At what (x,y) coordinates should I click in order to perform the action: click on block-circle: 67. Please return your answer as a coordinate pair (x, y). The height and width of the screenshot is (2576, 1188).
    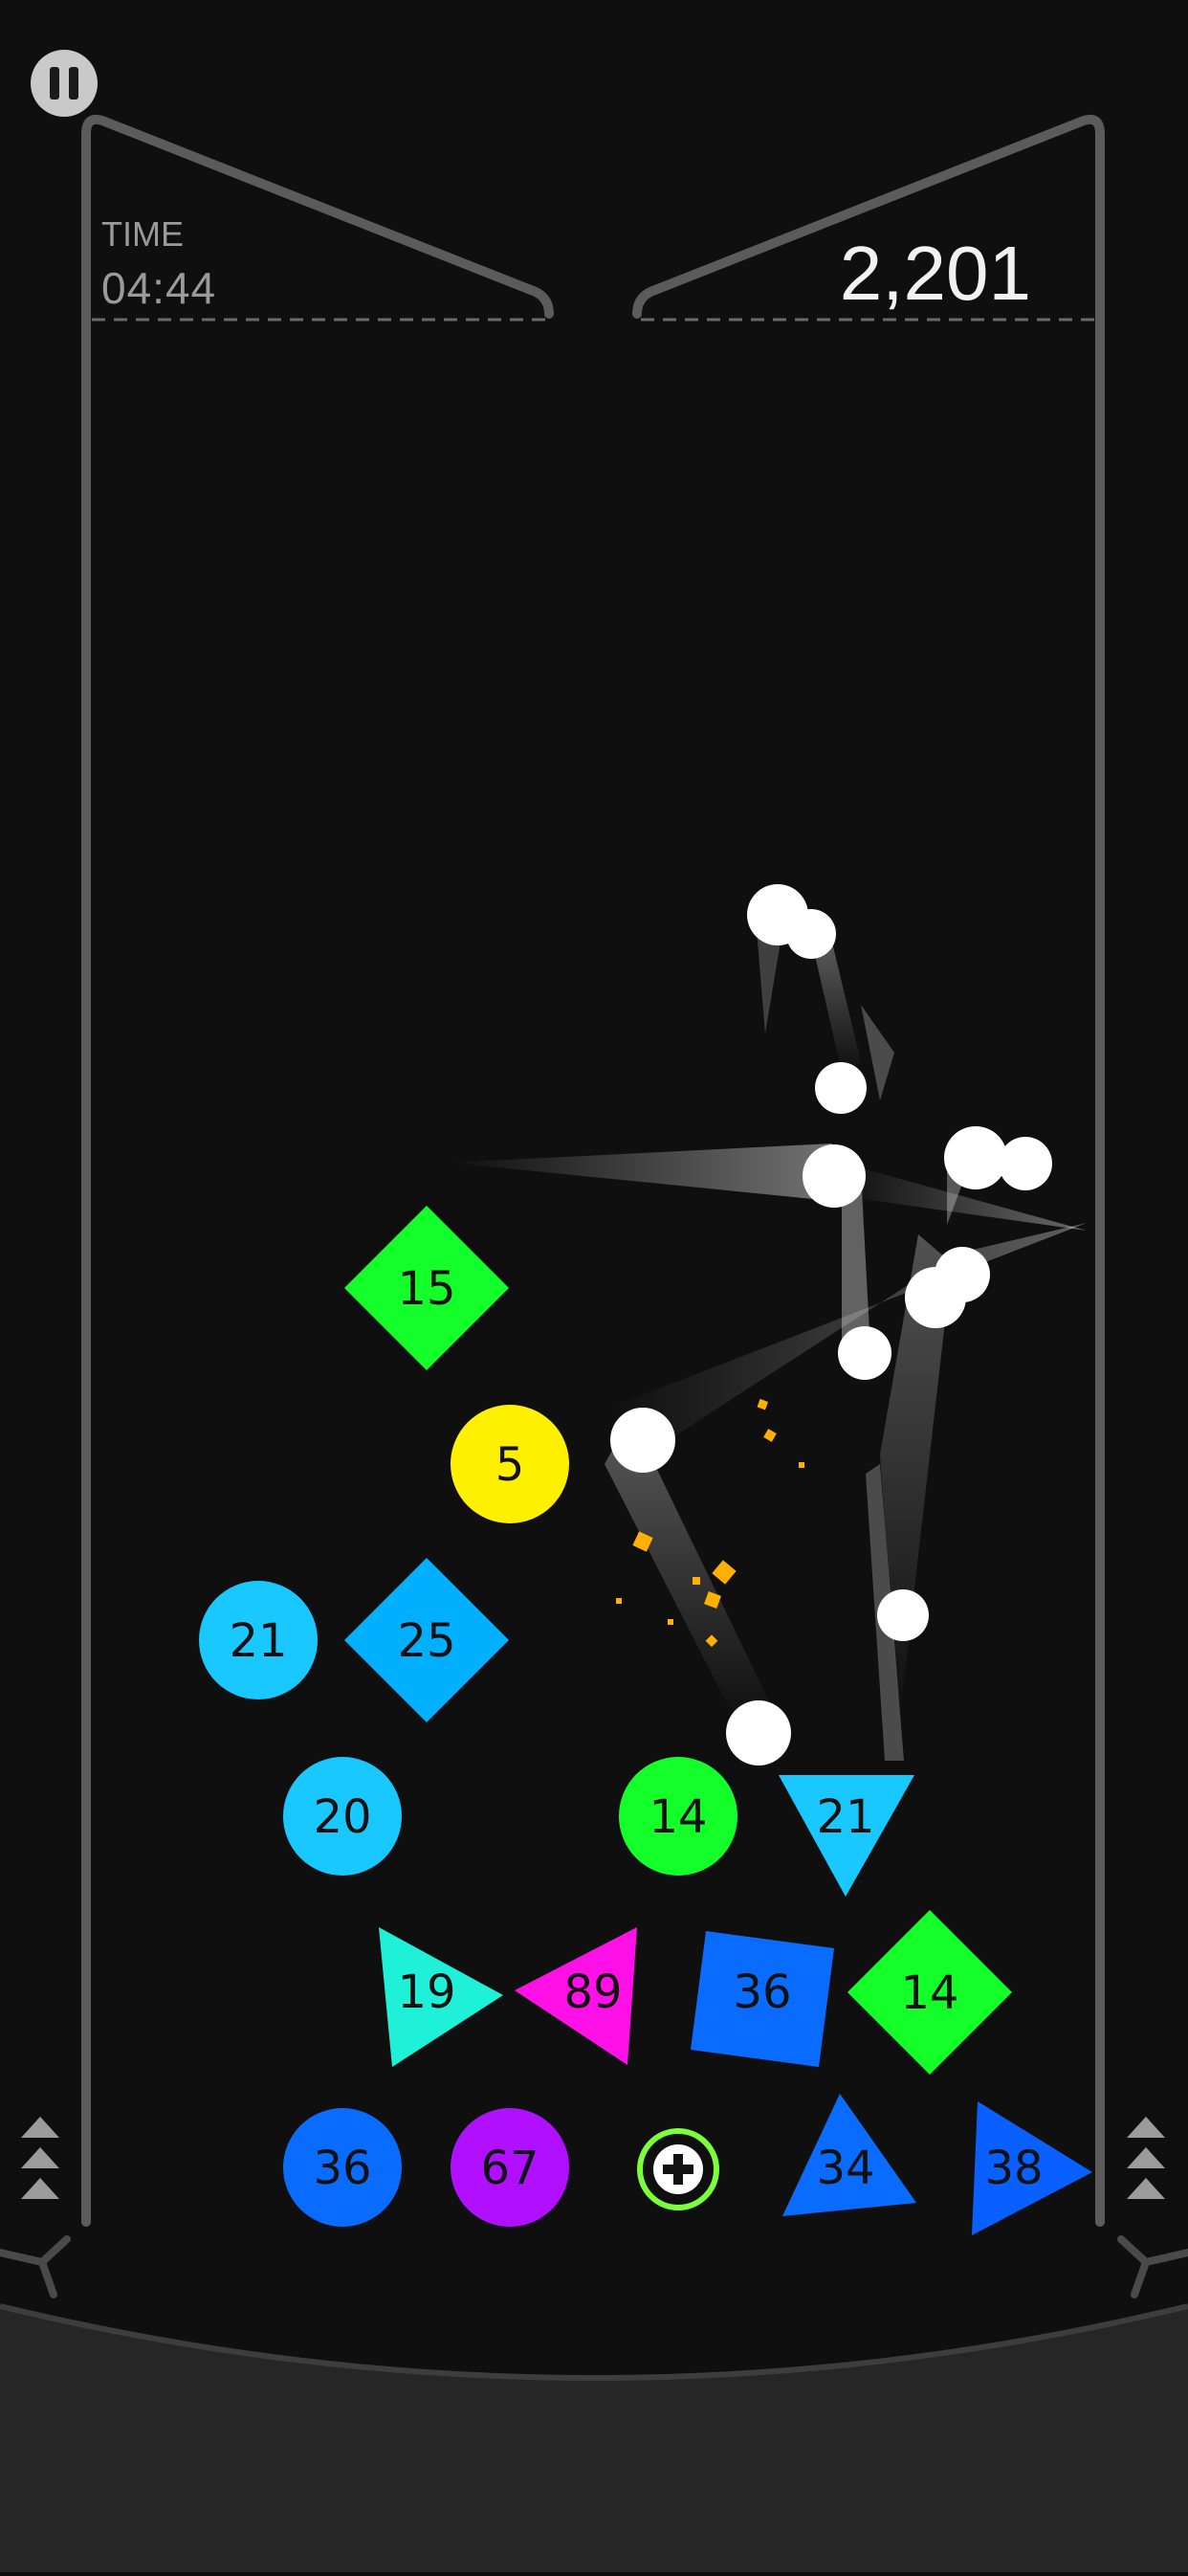
    Looking at the image, I should click on (510, 2167).